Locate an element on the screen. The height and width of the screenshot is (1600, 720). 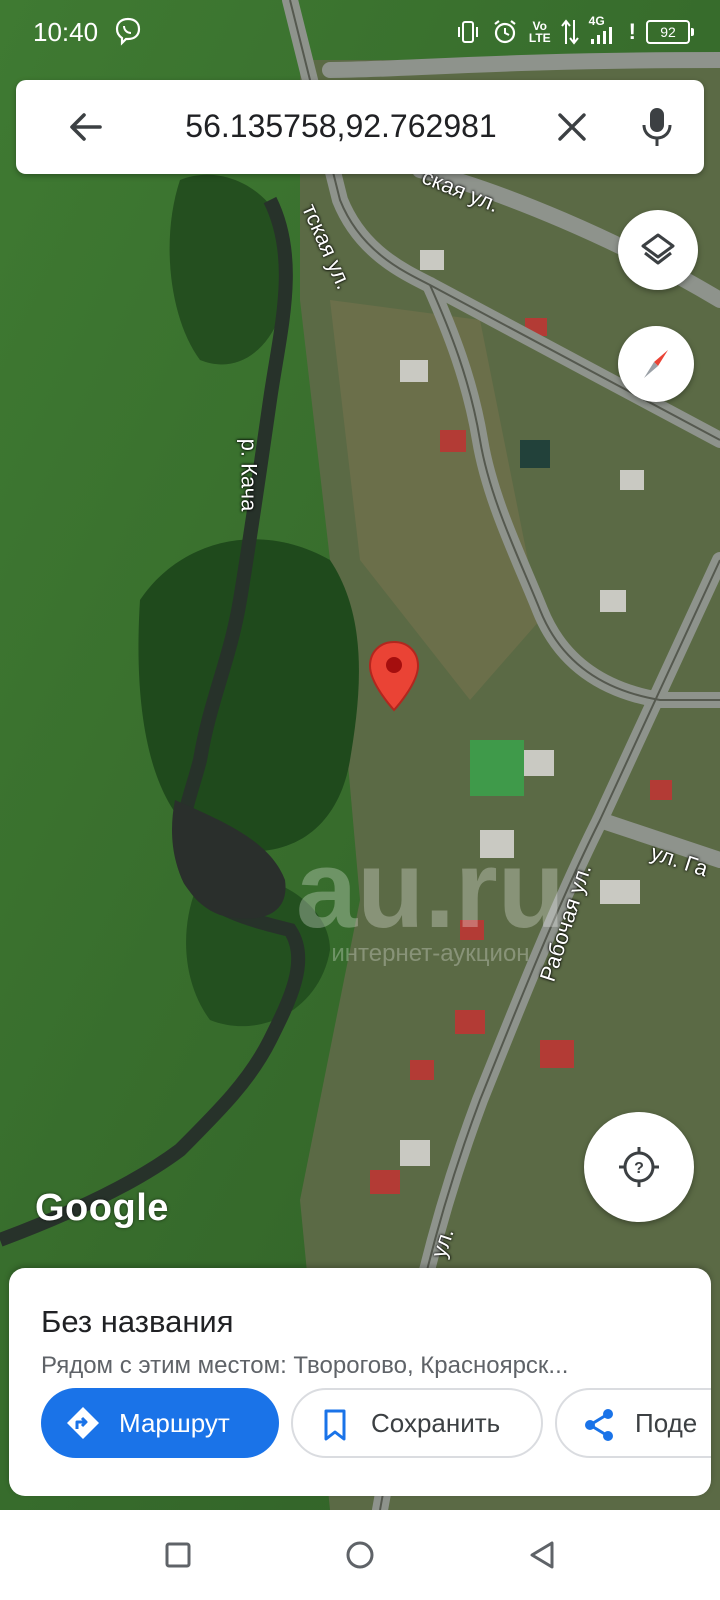
signal-icon is located at coordinates (601, 35).